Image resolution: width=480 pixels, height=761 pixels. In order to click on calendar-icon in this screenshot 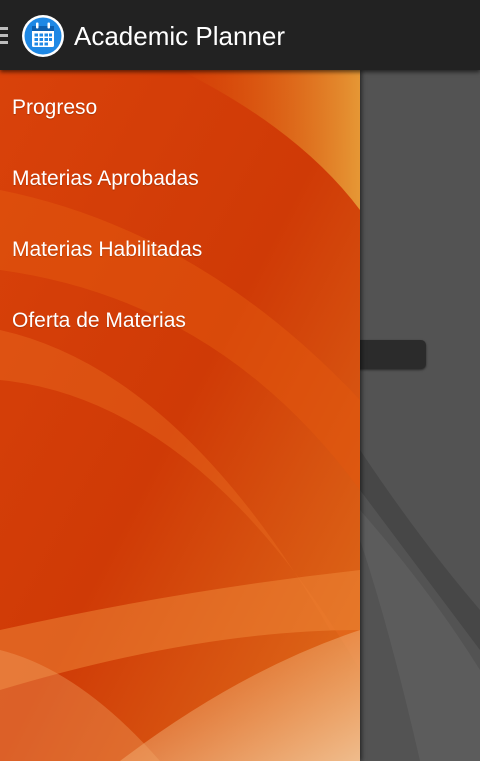, I will do `click(43, 36)`.